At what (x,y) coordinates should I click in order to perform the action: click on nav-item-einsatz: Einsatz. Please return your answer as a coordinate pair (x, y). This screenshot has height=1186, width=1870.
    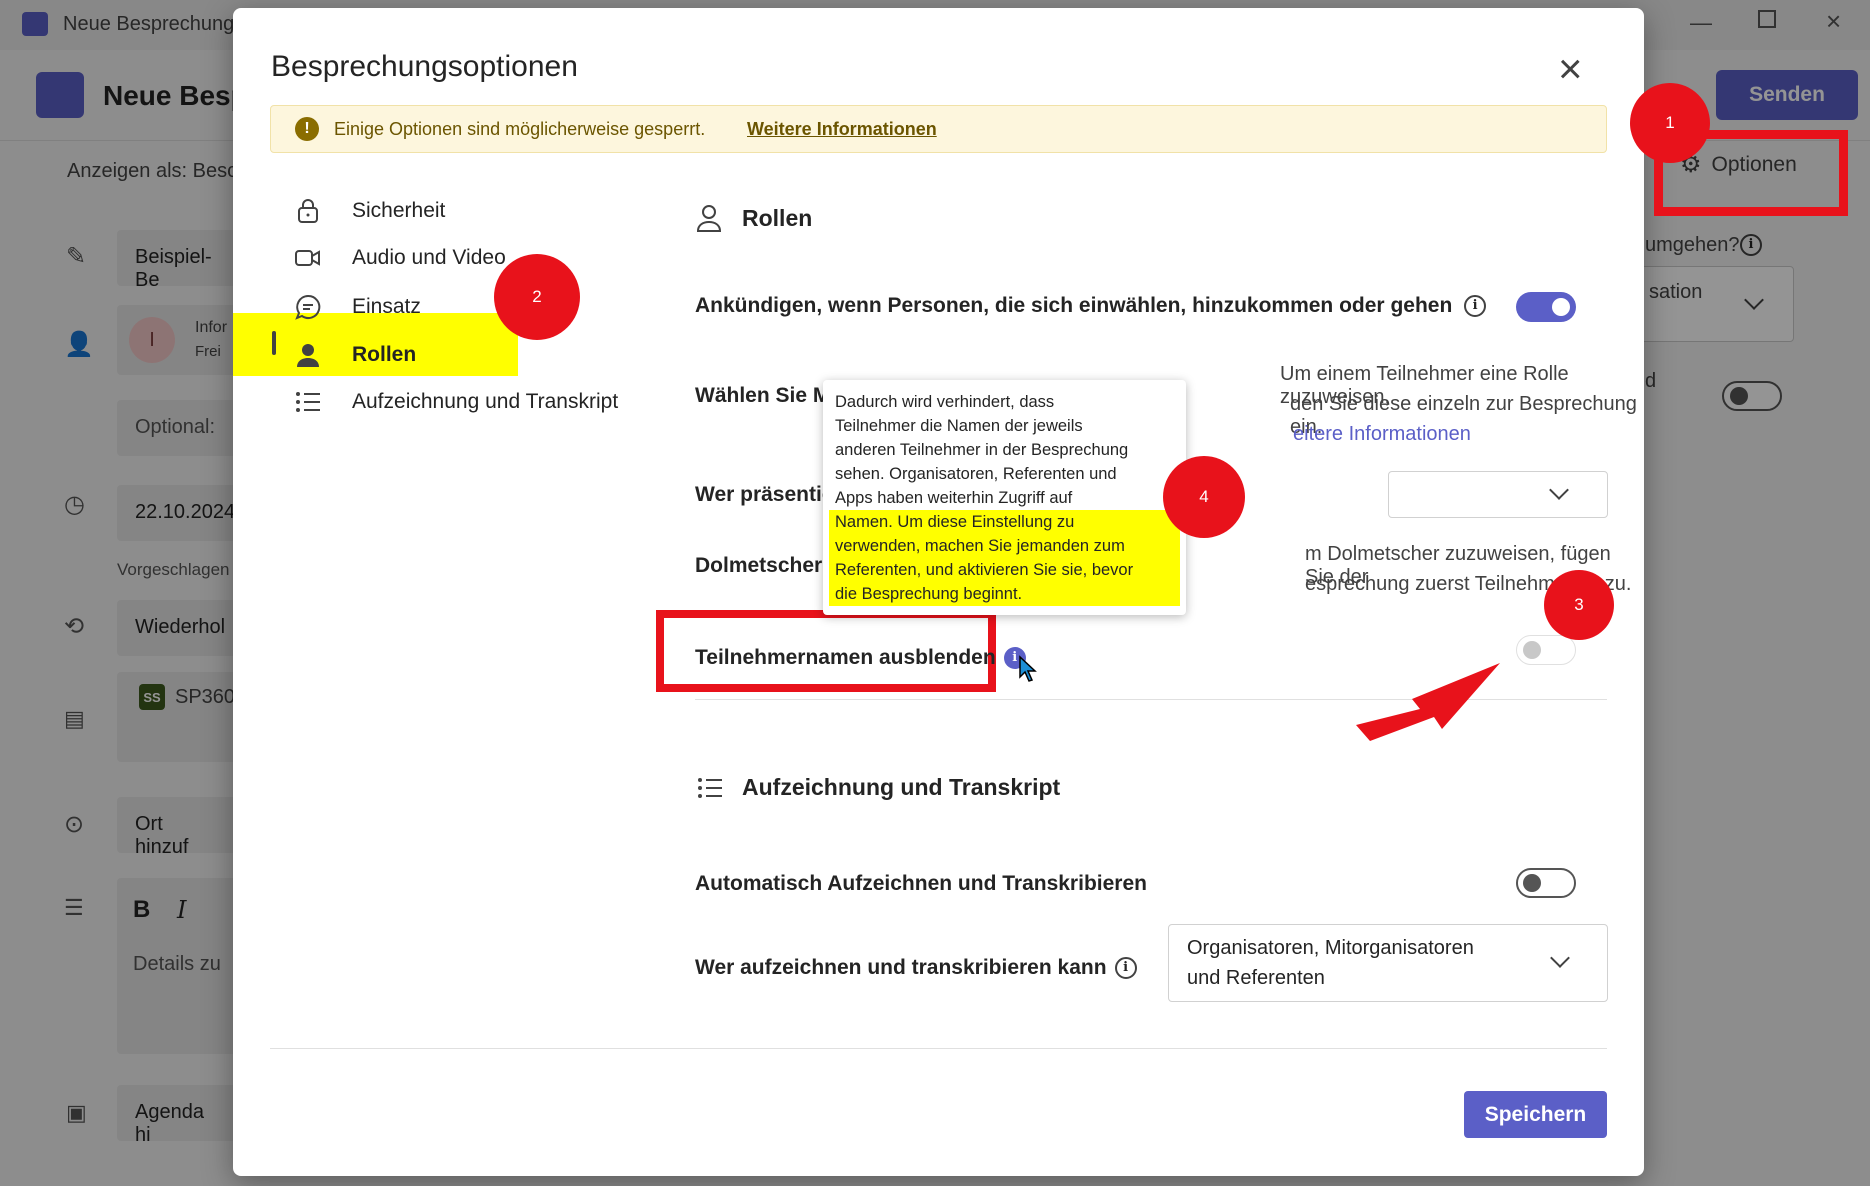
    Looking at the image, I should click on (354, 307).